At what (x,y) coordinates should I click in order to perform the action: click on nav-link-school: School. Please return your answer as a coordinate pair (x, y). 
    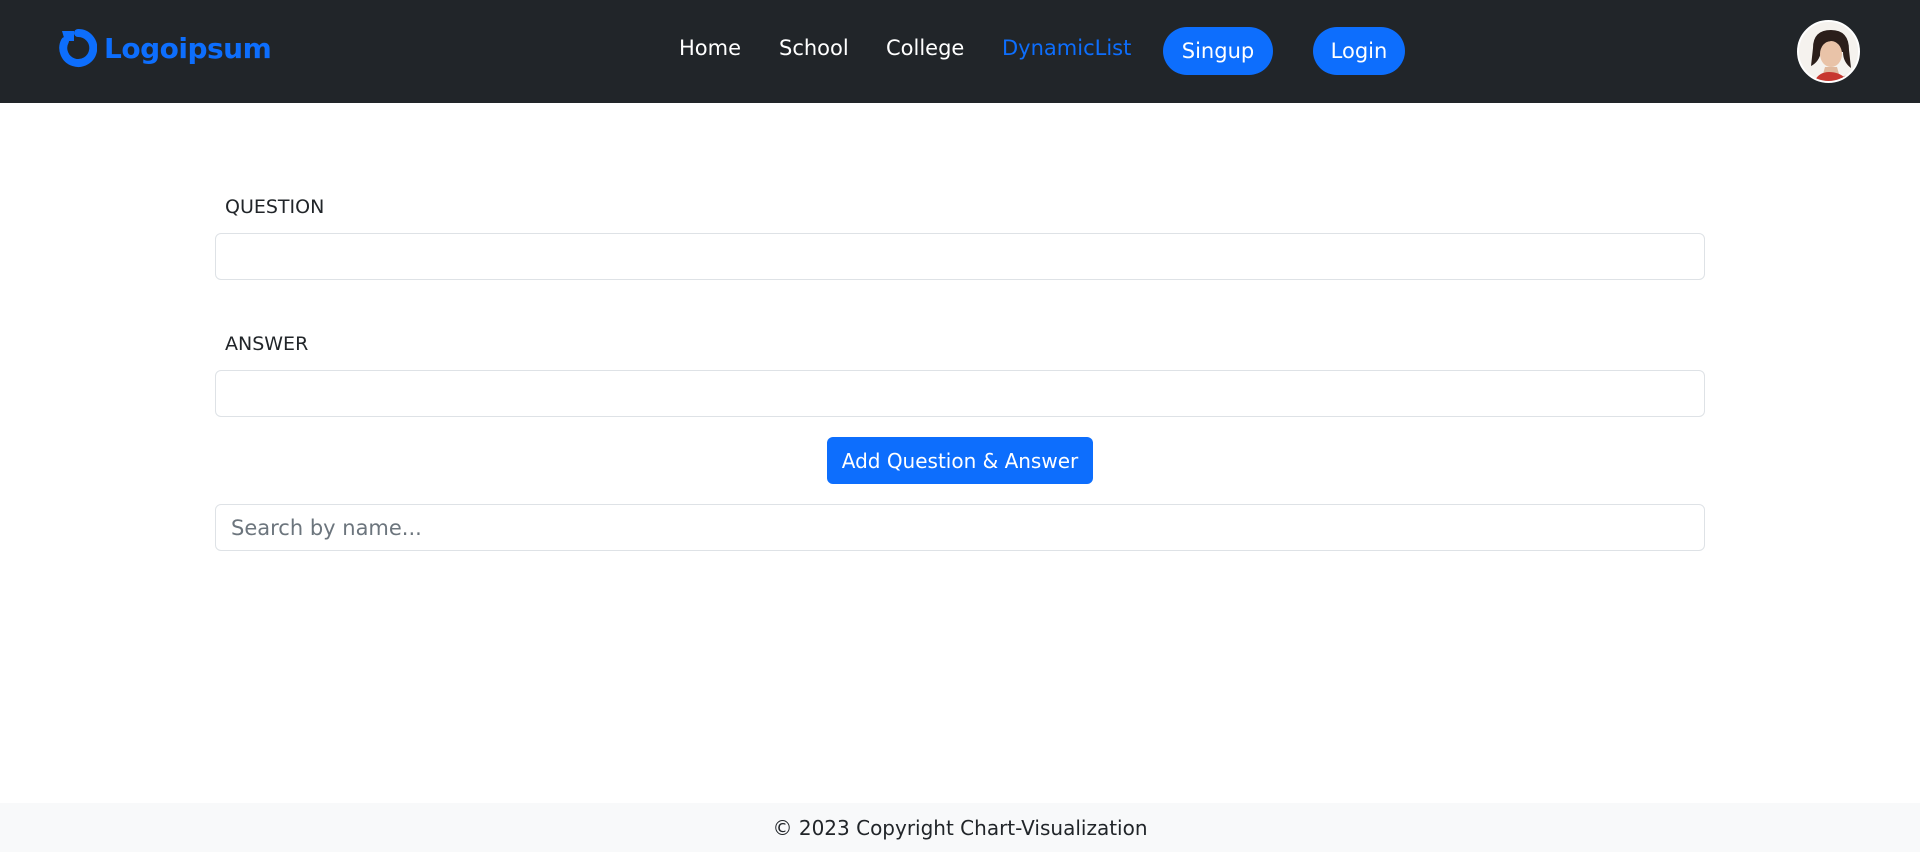
    Looking at the image, I should click on (814, 48).